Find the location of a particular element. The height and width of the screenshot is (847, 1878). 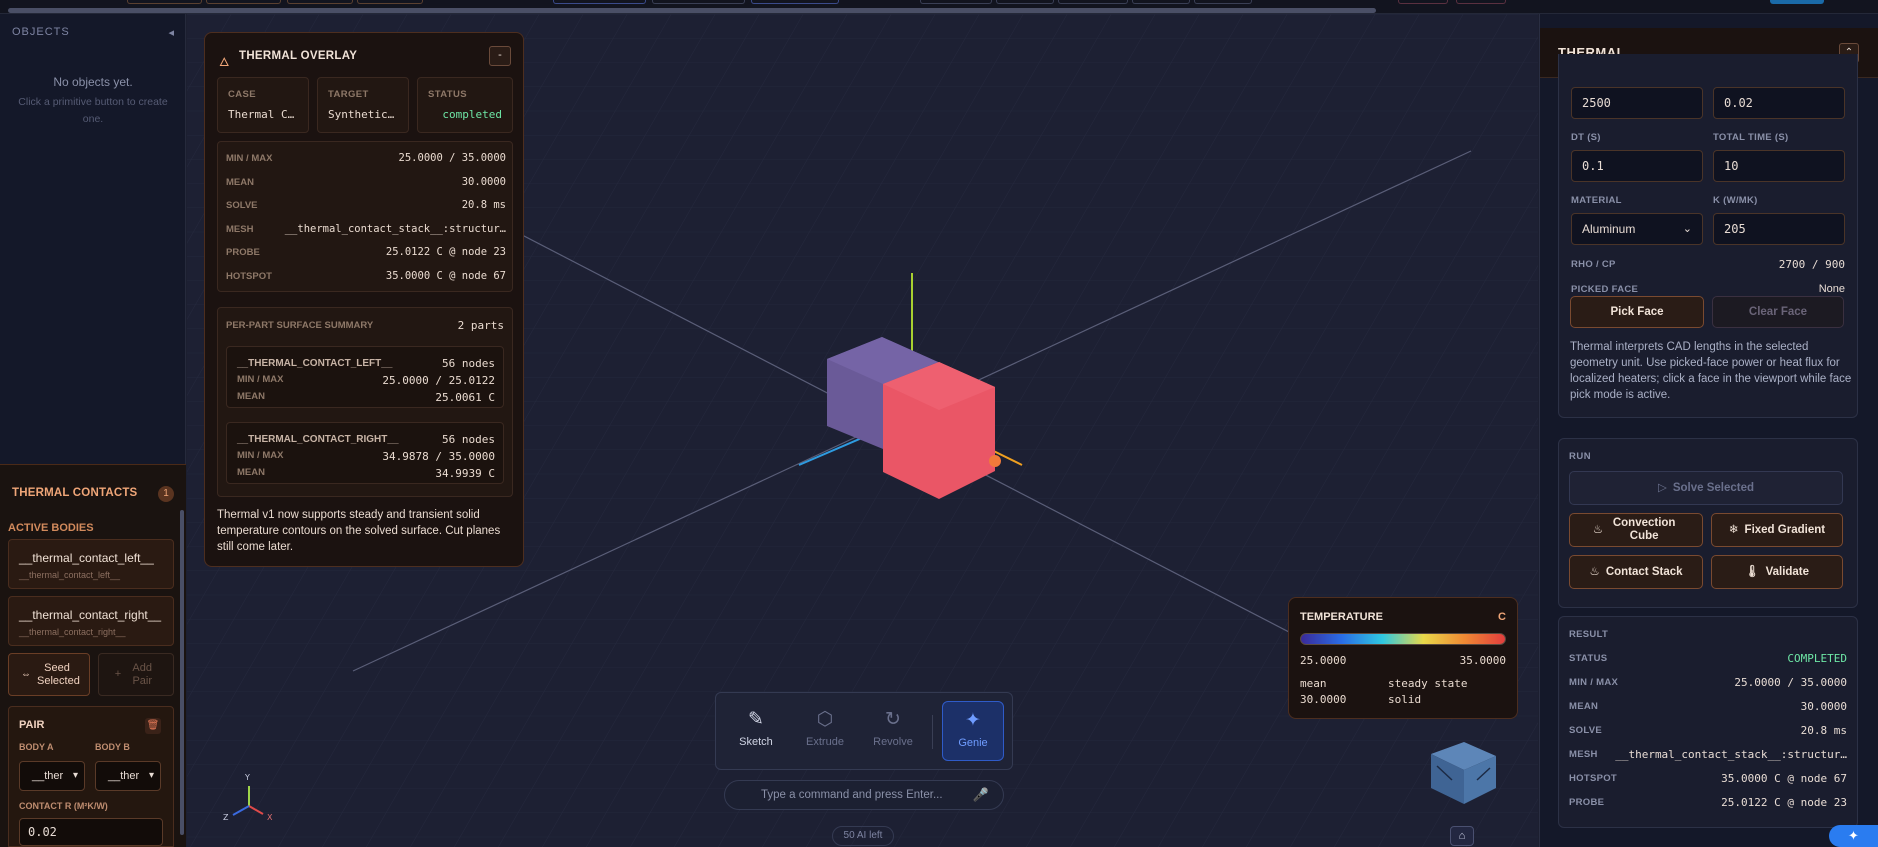

stat-value: 25.0122 C @ node 23 is located at coordinates (445, 252).